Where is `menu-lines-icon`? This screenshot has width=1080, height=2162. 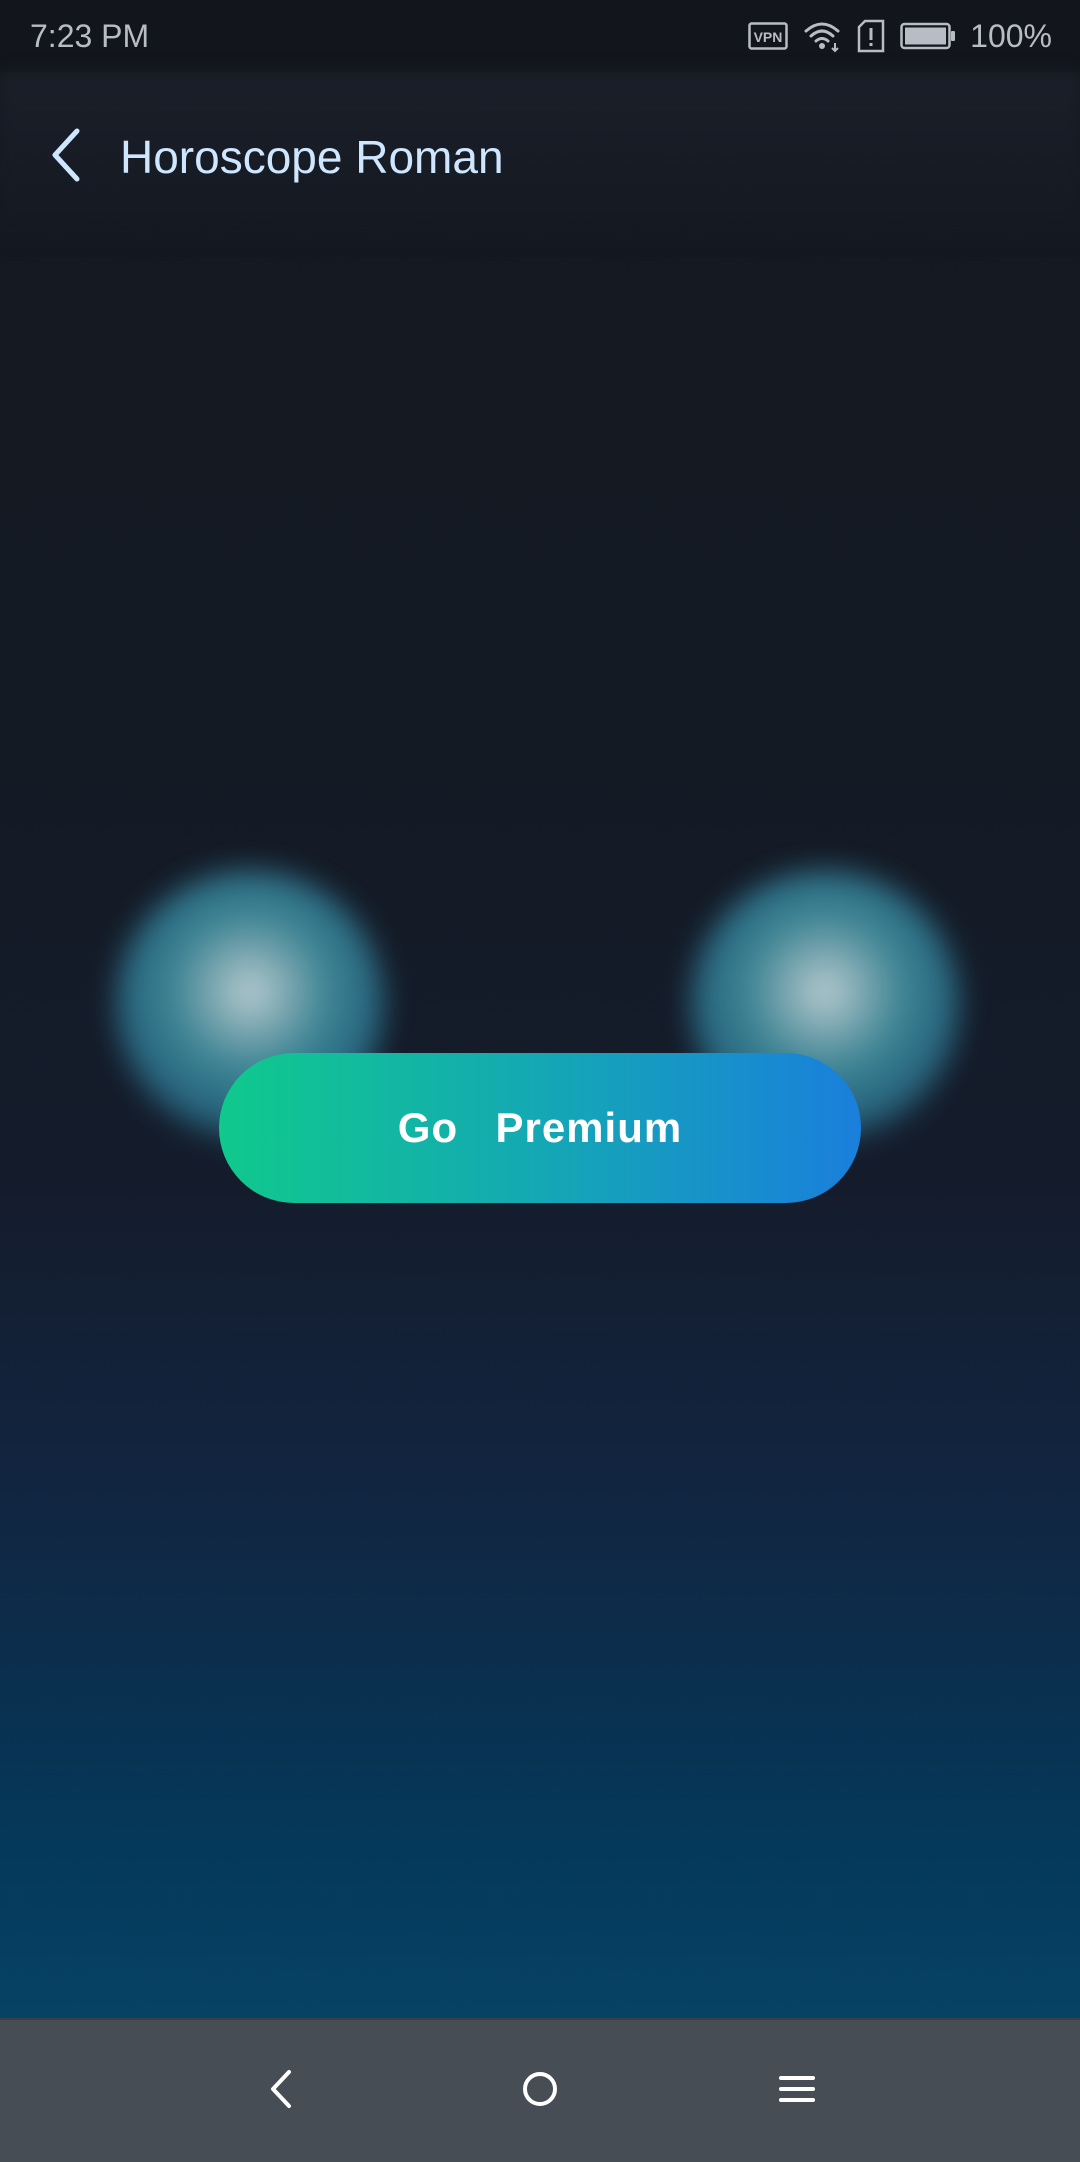 menu-lines-icon is located at coordinates (797, 2091).